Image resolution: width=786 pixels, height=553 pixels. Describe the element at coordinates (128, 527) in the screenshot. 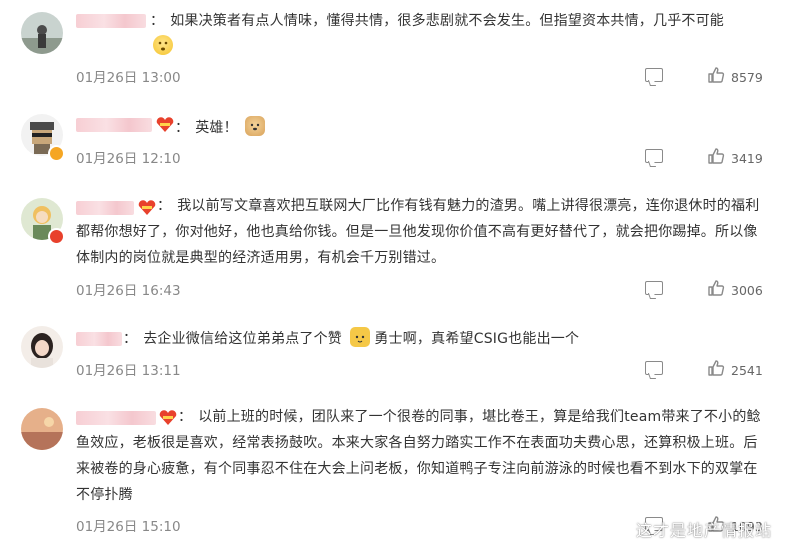

I see `comment-time: 01月26日 15:10` at that location.